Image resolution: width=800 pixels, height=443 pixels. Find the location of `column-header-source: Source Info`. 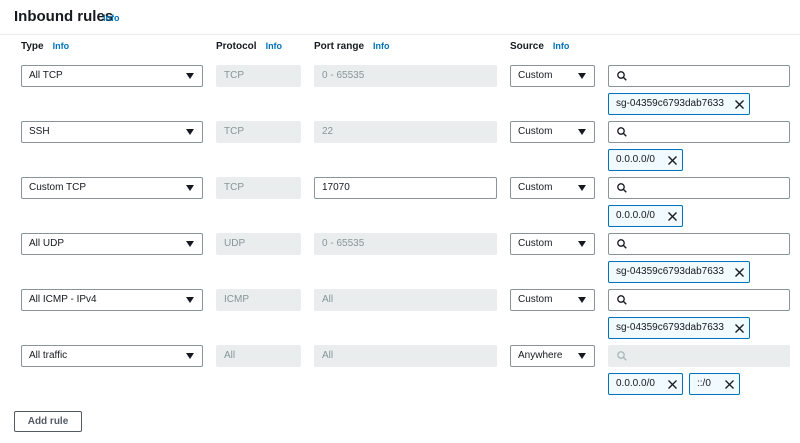

column-header-source: Source Info is located at coordinates (539, 46).